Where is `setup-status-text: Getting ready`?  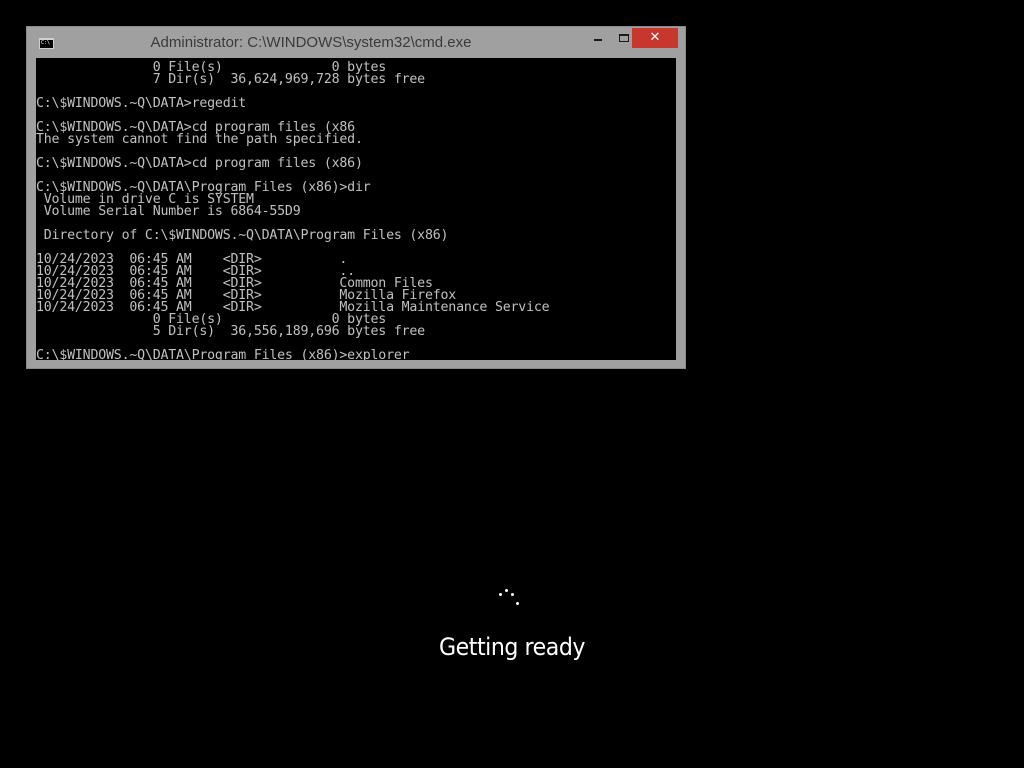
setup-status-text: Getting ready is located at coordinates (512, 647).